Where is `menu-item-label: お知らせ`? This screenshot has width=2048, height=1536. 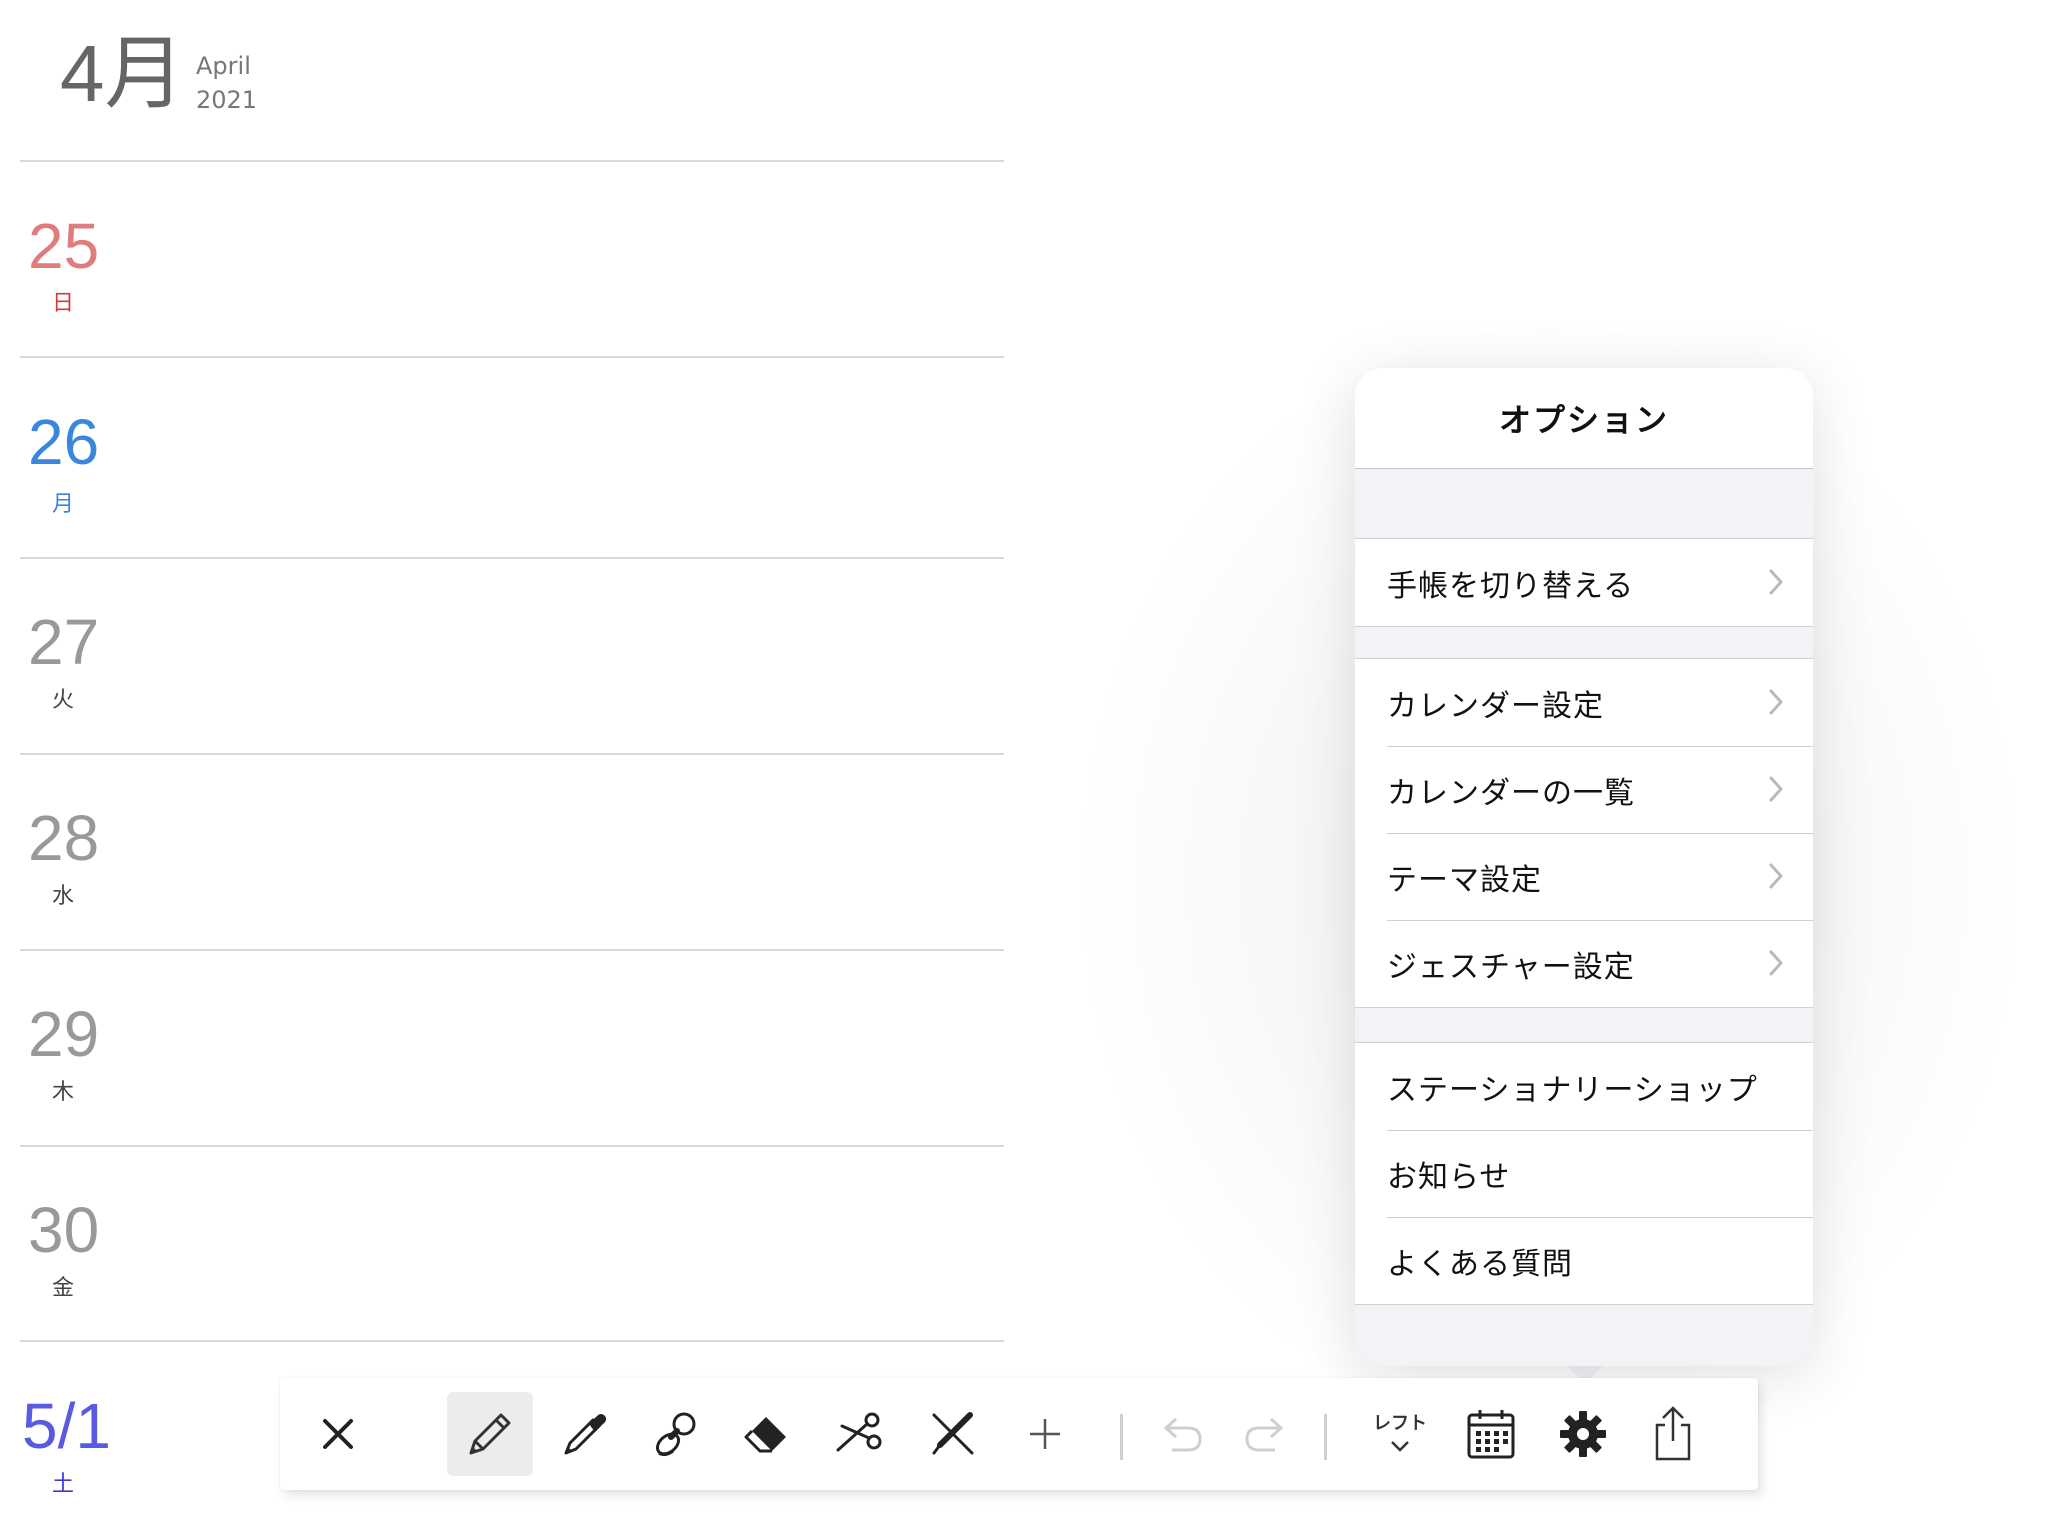
menu-item-label: お知らせ is located at coordinates (1449, 1177).